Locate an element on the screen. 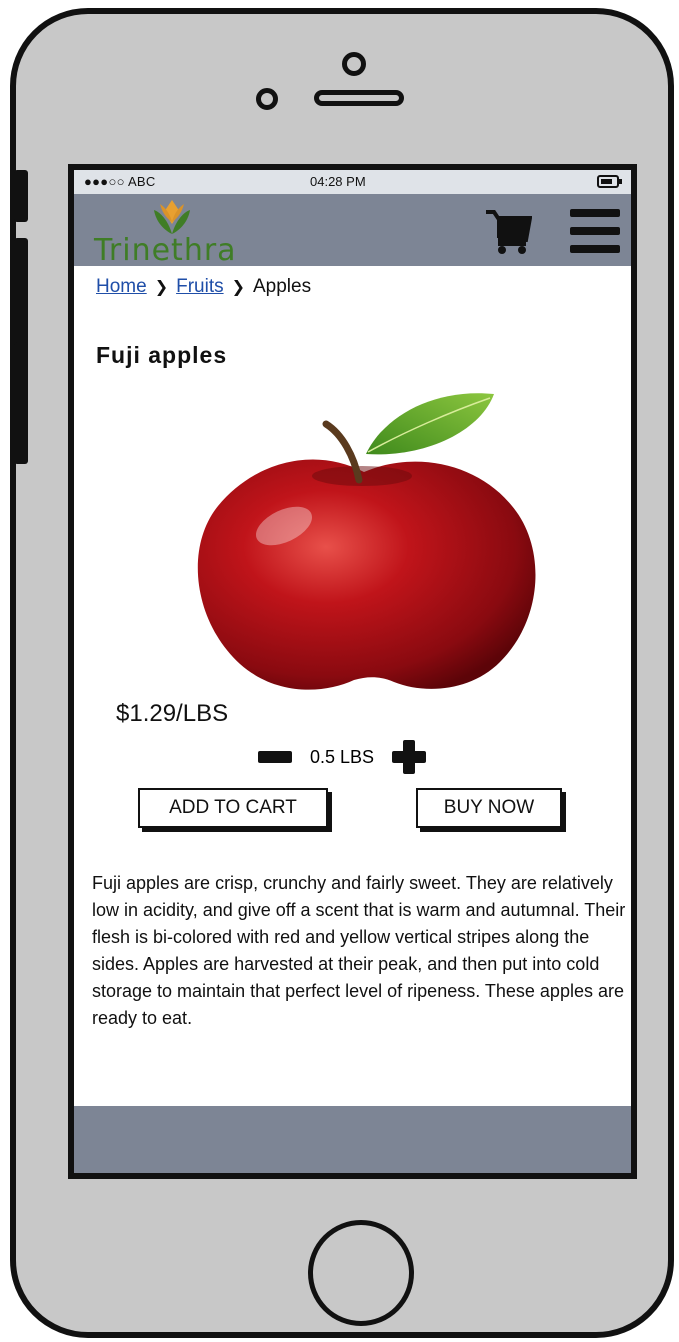  quantity-value: 0.5 LBS is located at coordinates (342, 756).